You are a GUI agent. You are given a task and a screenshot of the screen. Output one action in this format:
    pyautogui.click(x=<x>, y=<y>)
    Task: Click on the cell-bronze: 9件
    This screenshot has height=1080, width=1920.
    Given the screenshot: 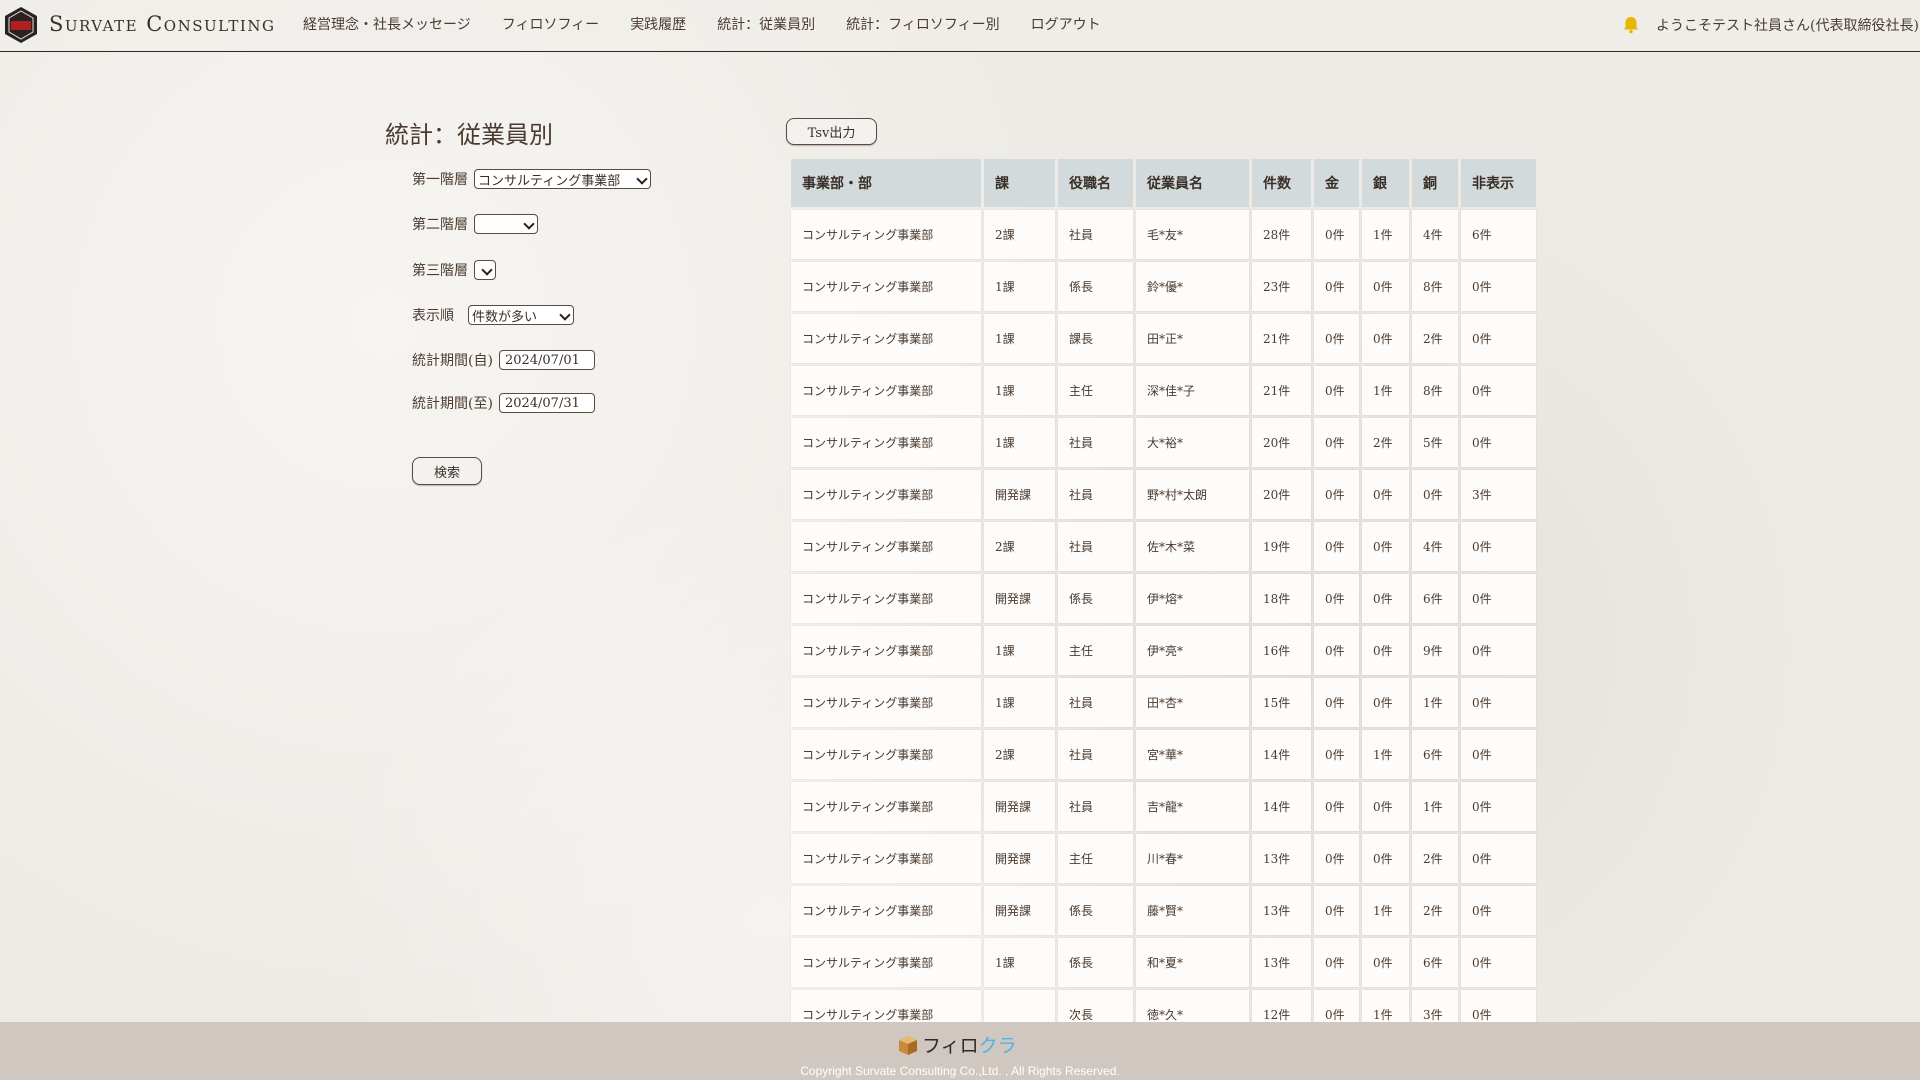 What is the action you would take?
    pyautogui.click(x=1435, y=650)
    